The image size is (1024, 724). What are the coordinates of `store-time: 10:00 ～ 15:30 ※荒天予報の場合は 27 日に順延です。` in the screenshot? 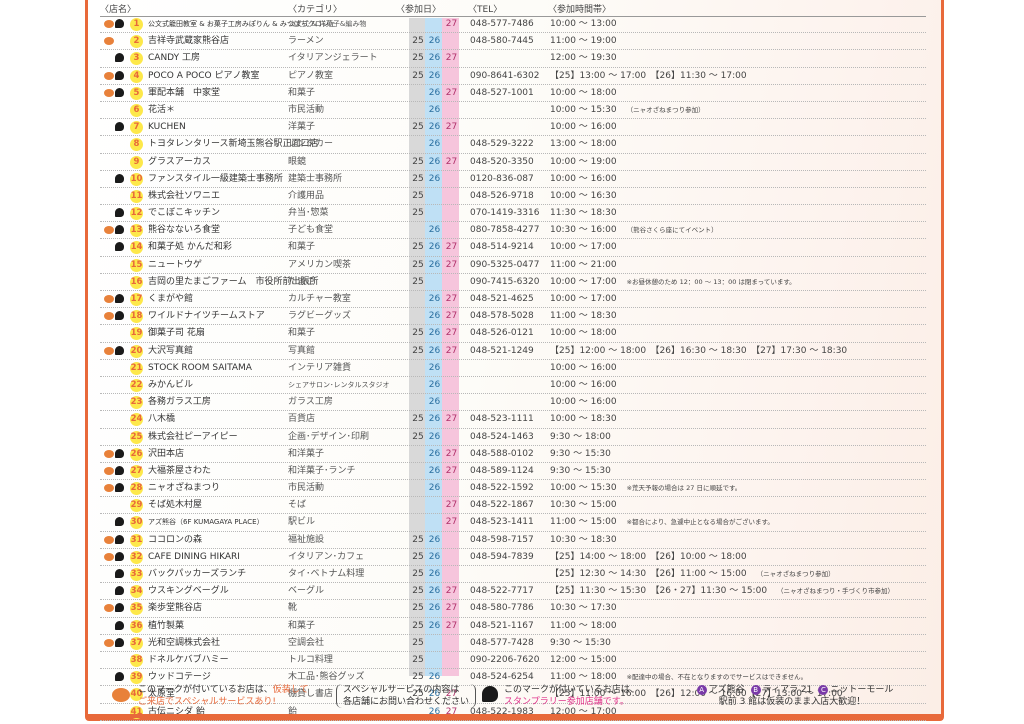 It's located at (645, 488).